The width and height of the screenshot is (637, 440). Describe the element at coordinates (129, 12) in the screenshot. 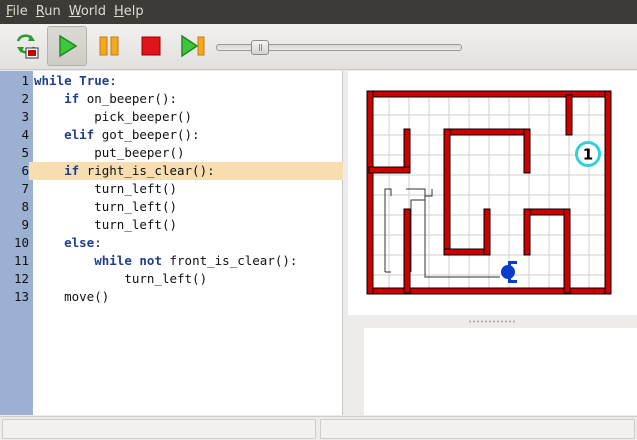

I see `menu-help: Help` at that location.